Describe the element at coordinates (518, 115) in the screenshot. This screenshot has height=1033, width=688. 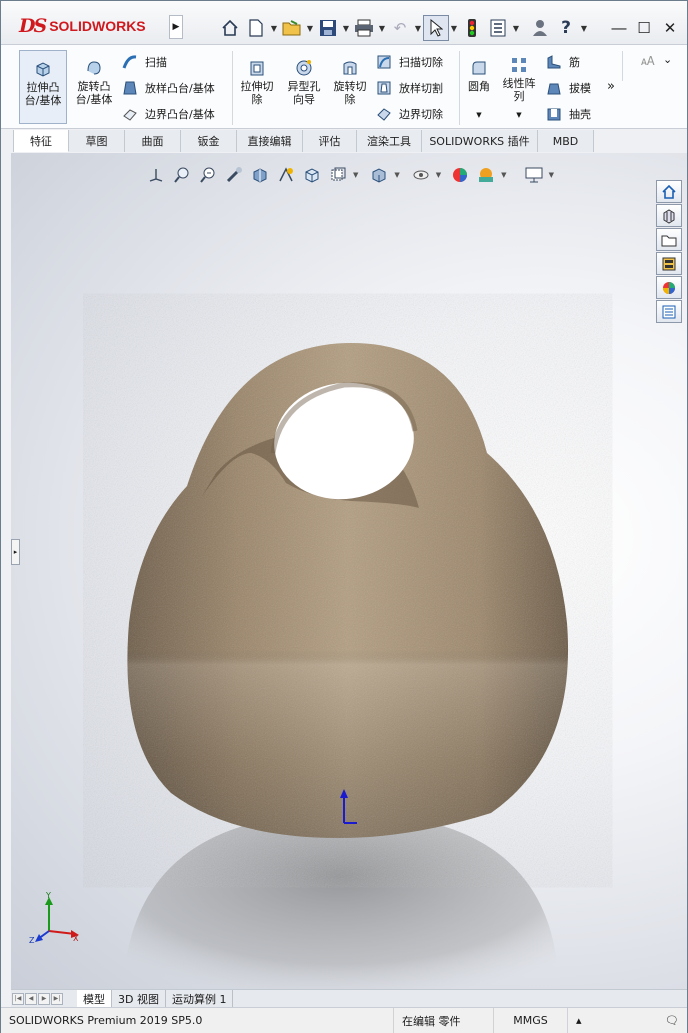
I see `pattern-dropdown-icon: ▼` at that location.